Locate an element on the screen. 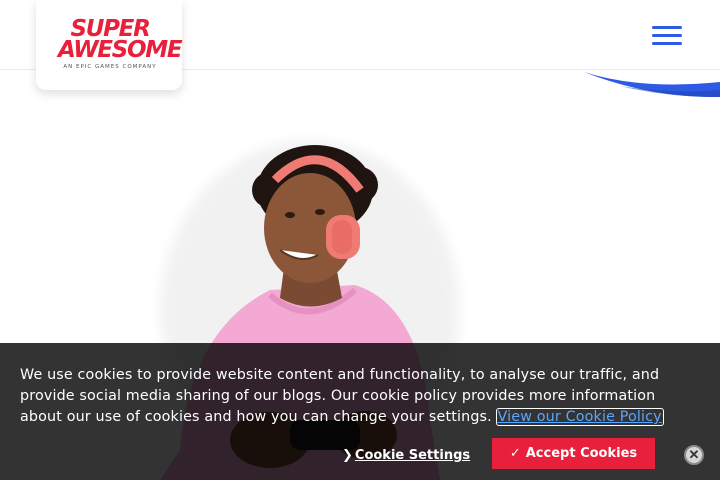  cookie-settings-button: ❯ Cookie Settings is located at coordinates (406, 455).